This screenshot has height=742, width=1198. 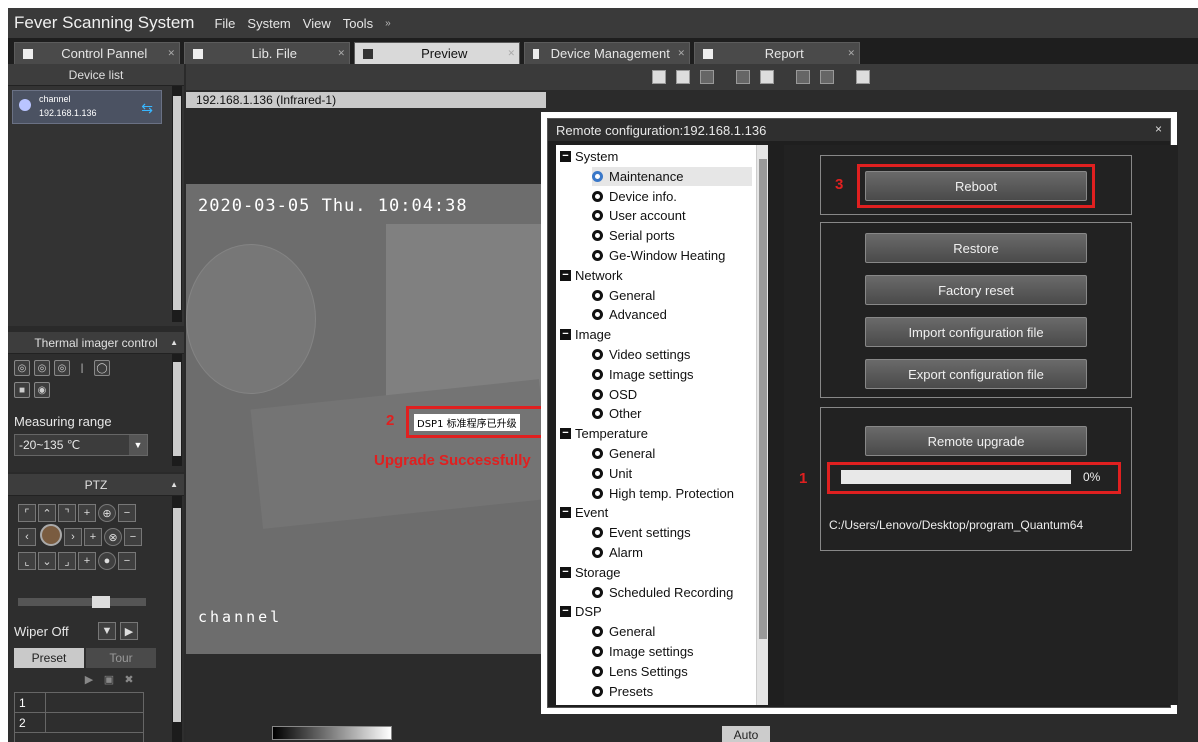 I want to click on rectangle-icon, so click(x=707, y=77).